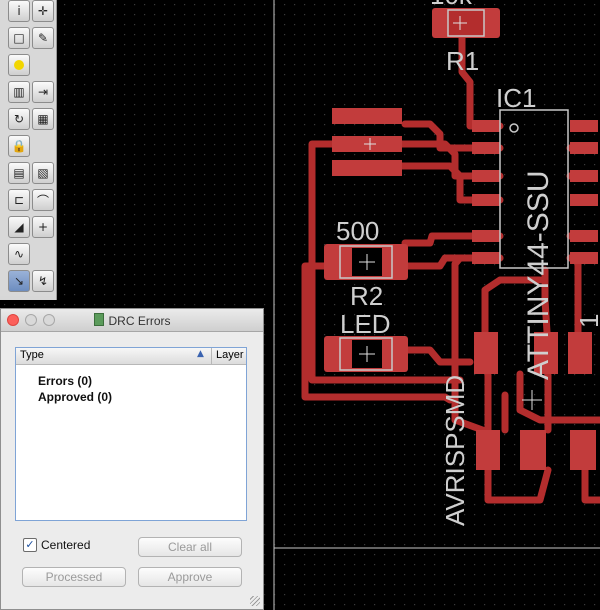 This screenshot has height=610, width=600. I want to click on delete-tool-icon: ▥, so click(19, 92).